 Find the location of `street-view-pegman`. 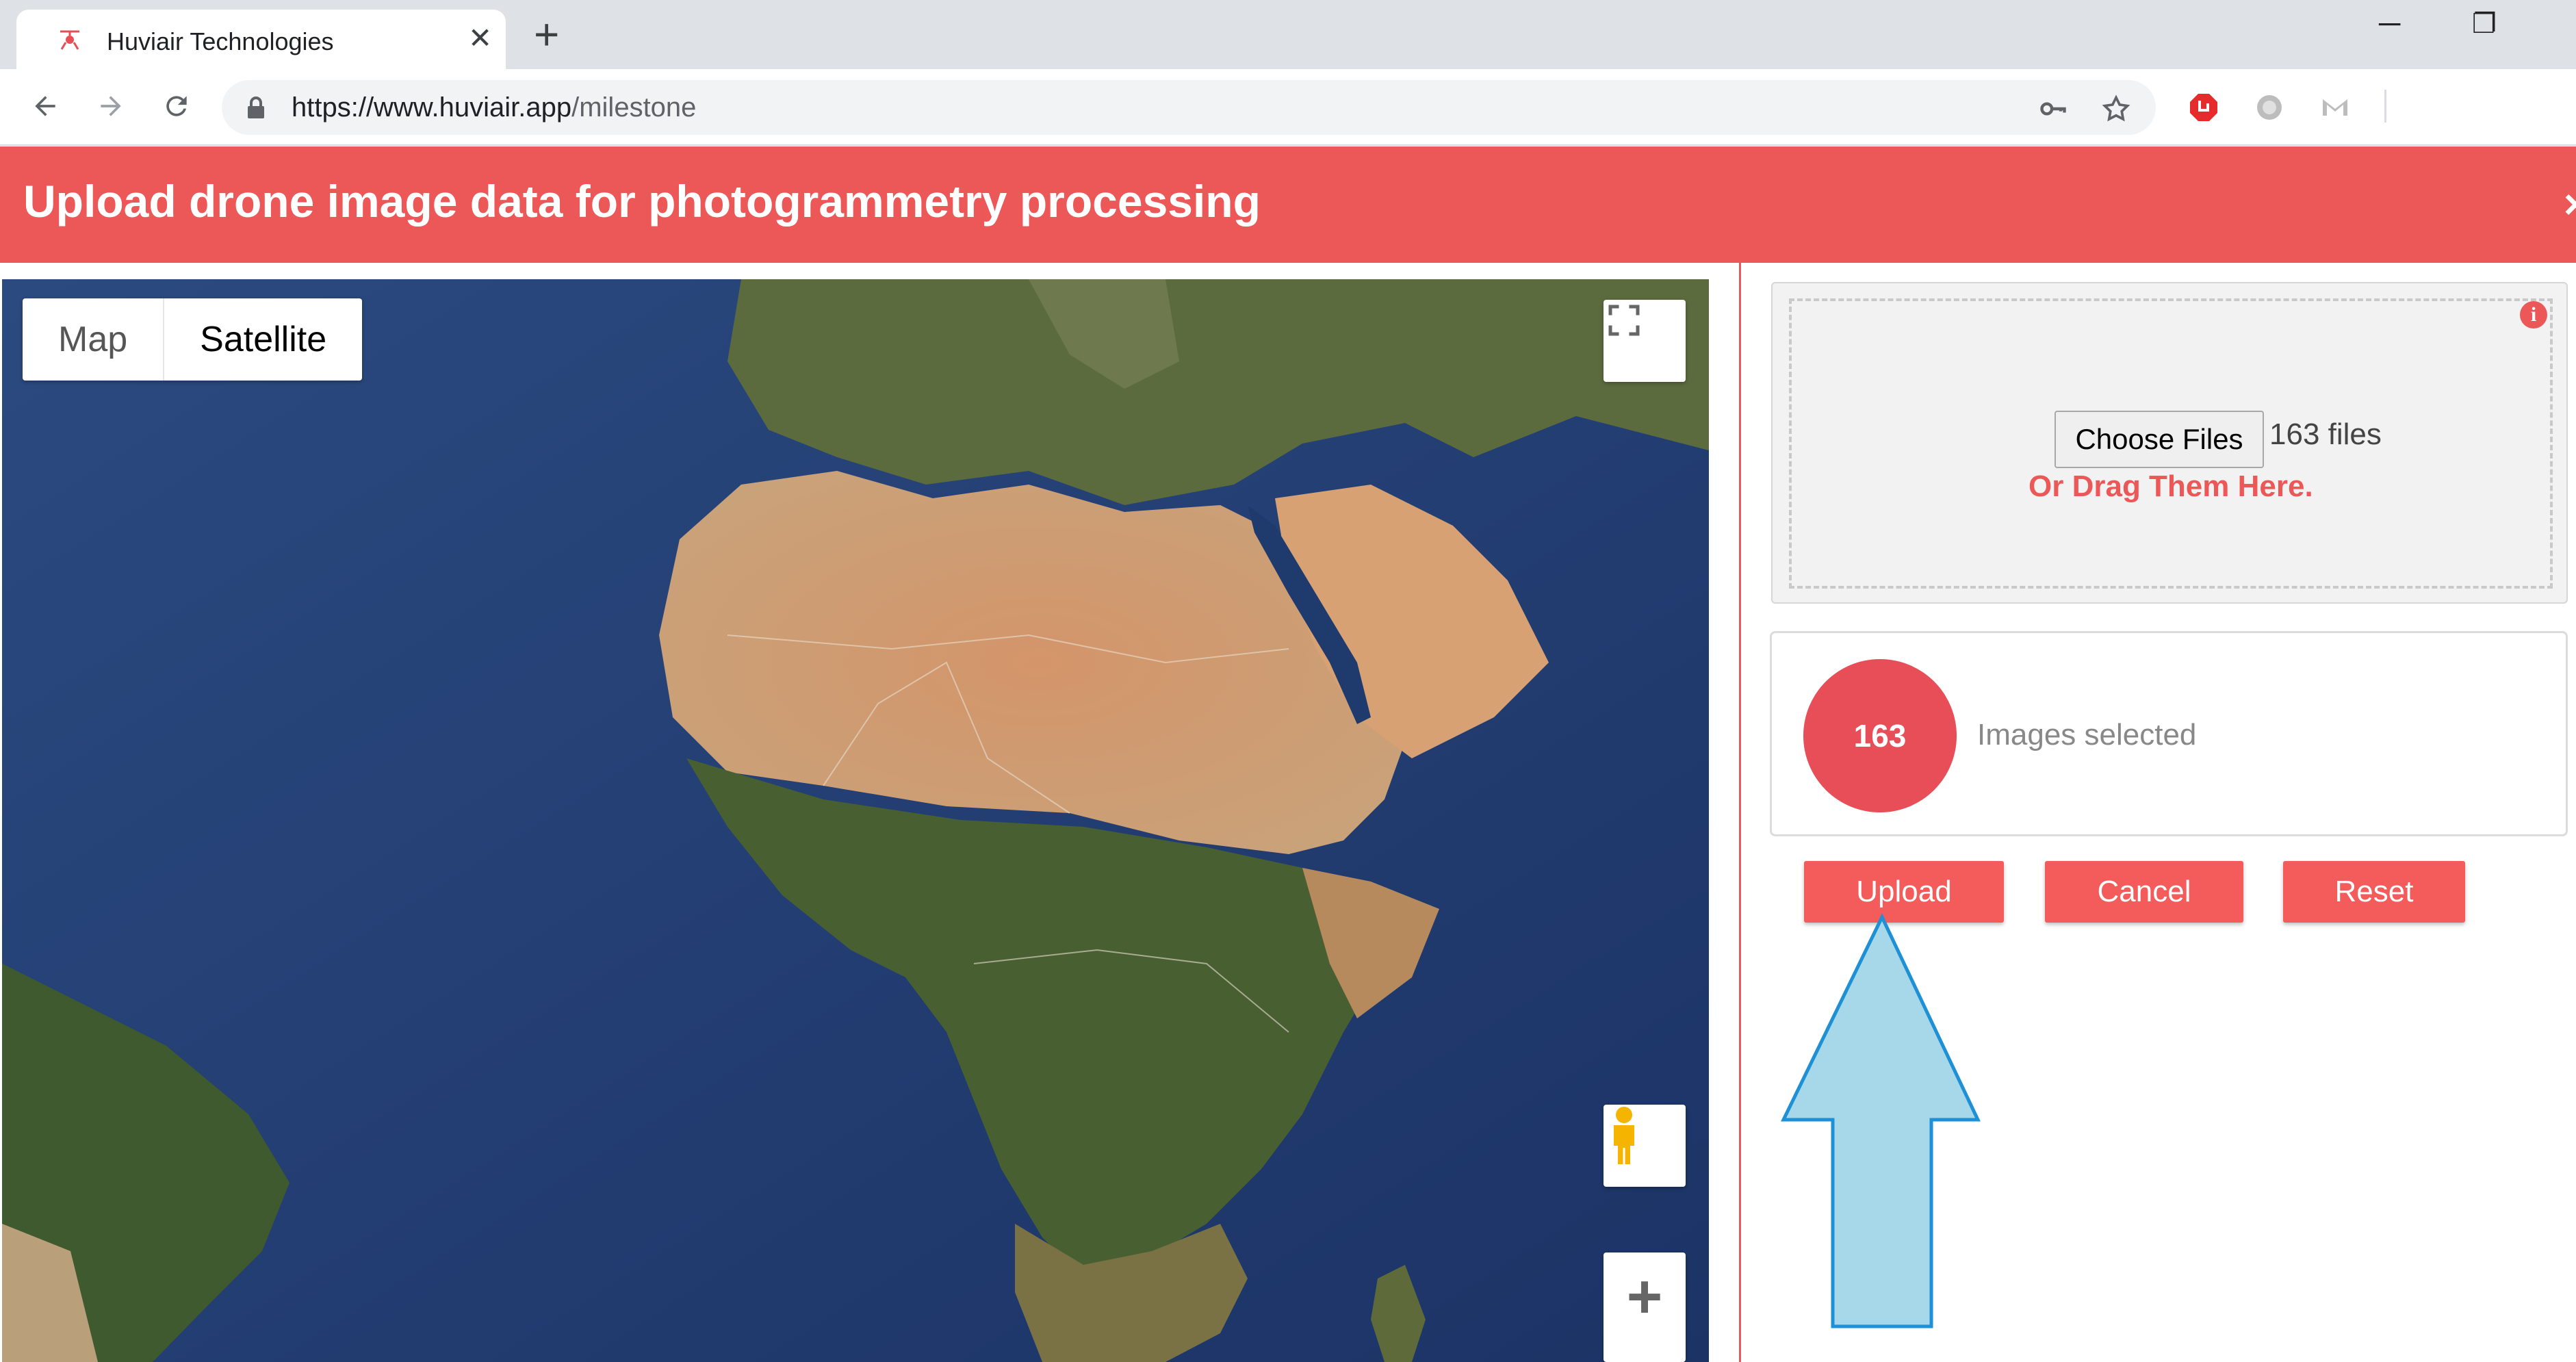

street-view-pegman is located at coordinates (1644, 1146).